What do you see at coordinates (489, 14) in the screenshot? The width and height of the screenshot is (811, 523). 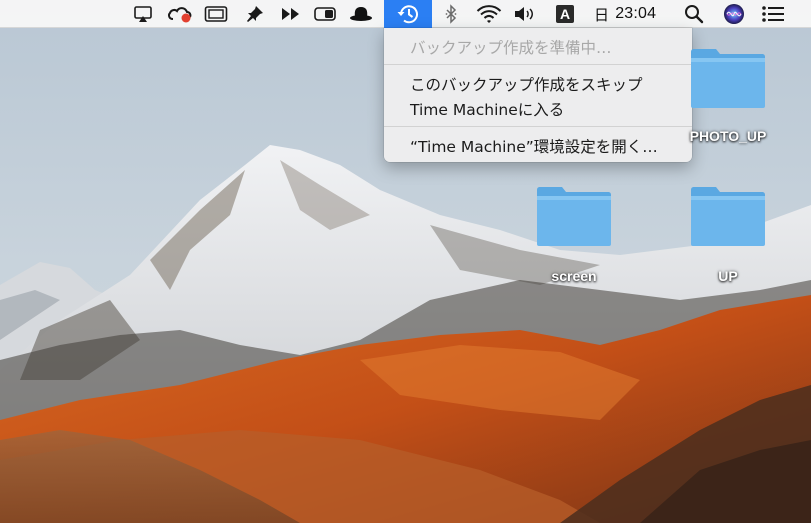 I see `wifi-icon` at bounding box center [489, 14].